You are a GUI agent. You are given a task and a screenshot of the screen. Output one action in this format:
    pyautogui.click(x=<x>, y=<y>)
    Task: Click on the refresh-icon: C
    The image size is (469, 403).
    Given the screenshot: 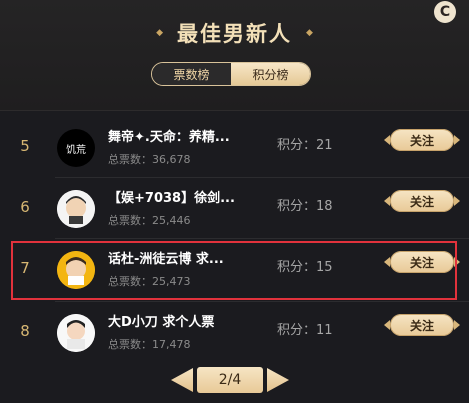 What is the action you would take?
    pyautogui.click(x=445, y=12)
    